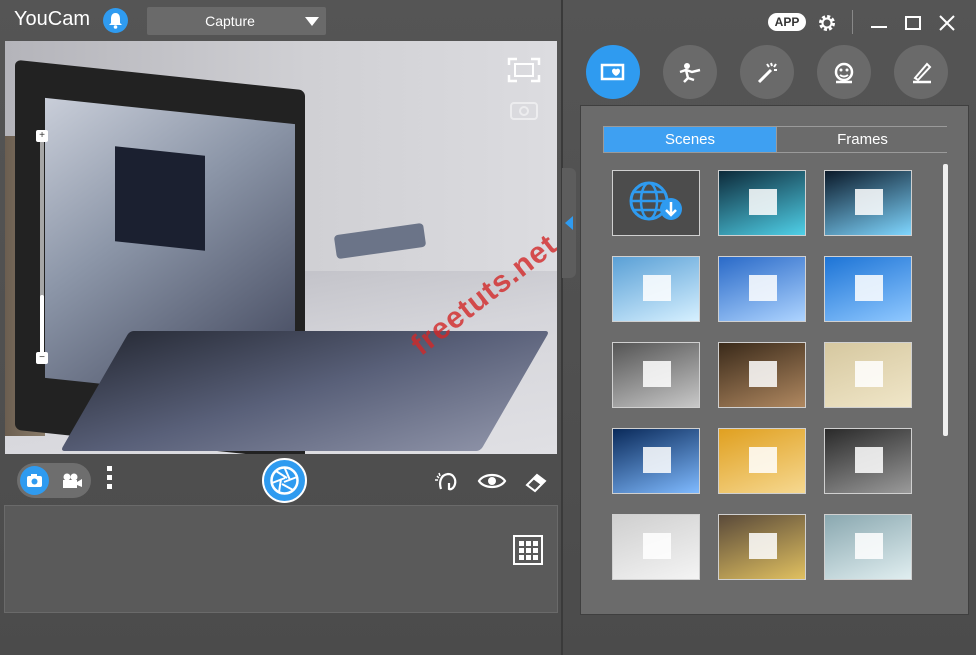  Describe the element at coordinates (528, 550) in the screenshot. I see `grid-view-icon` at that location.